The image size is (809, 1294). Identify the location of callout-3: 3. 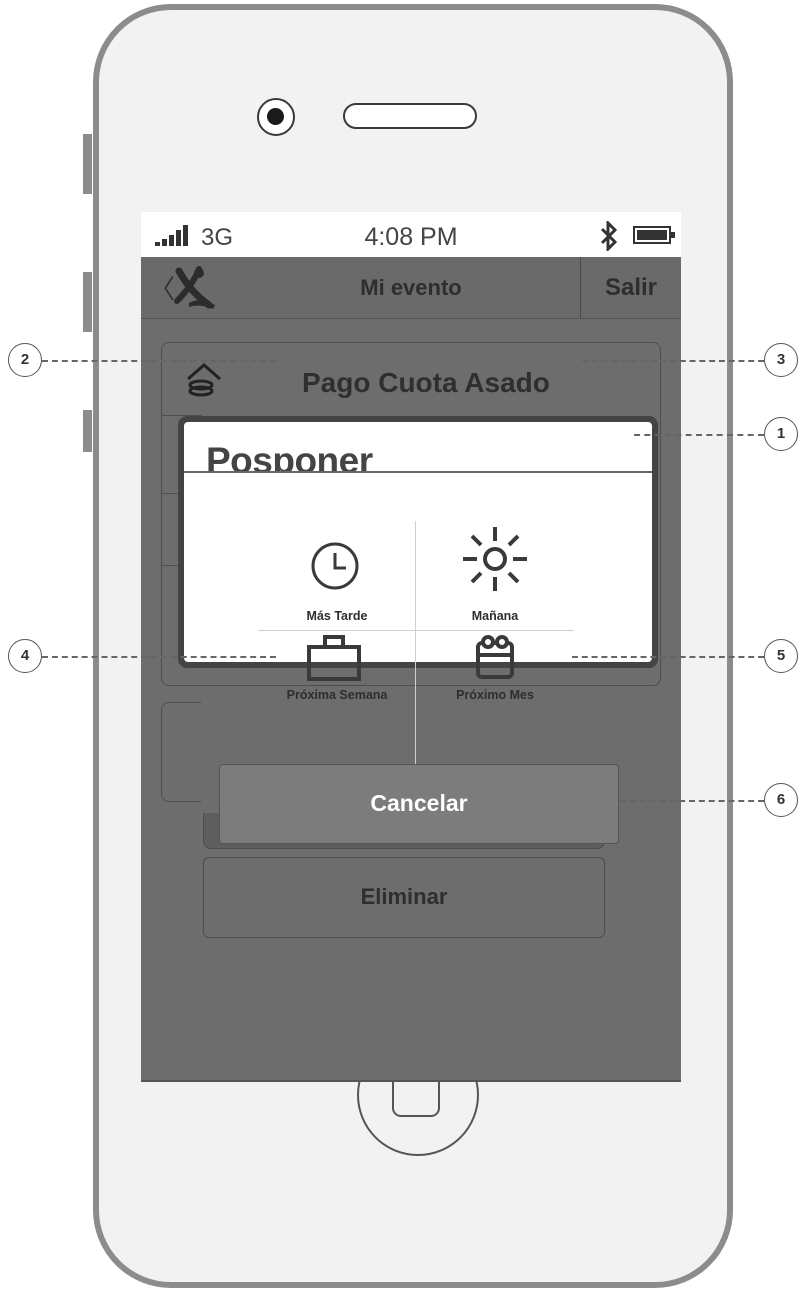
(781, 360).